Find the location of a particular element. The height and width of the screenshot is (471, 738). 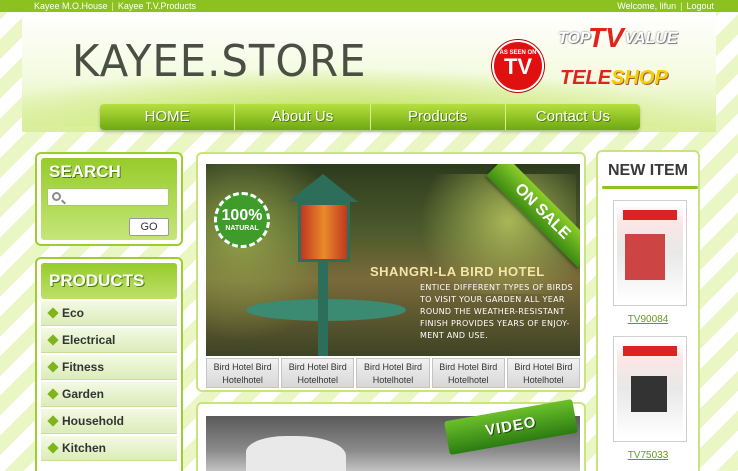

category-household: Household is located at coordinates (109, 421).